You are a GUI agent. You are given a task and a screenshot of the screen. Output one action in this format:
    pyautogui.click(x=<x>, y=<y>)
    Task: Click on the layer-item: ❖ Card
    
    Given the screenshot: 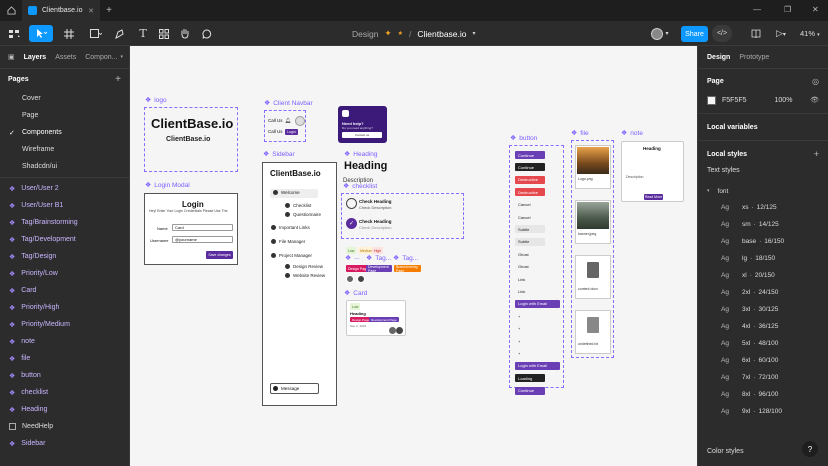 What is the action you would take?
    pyautogui.click(x=64, y=290)
    